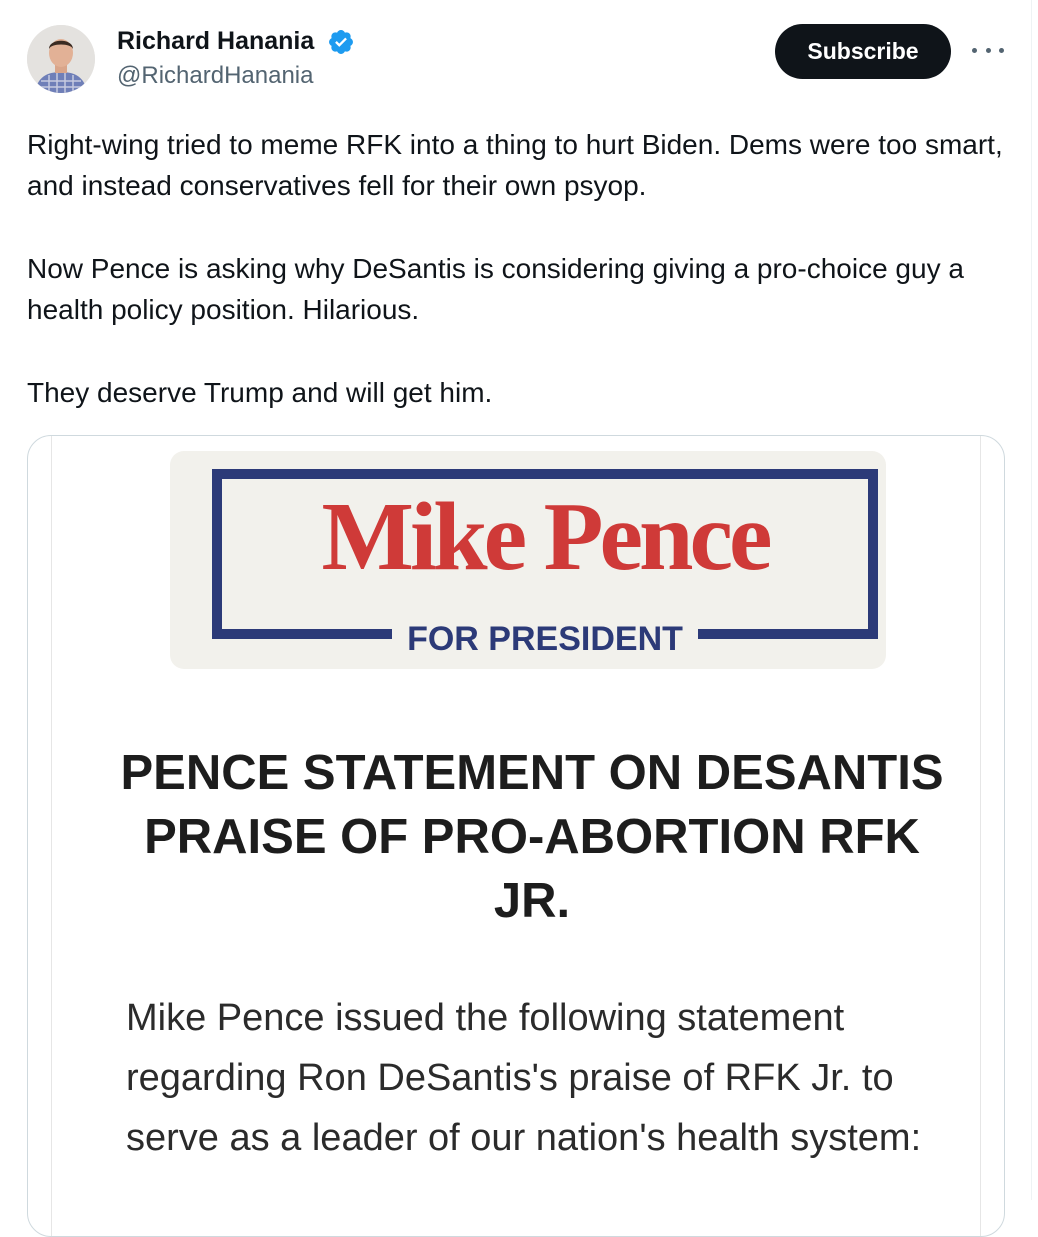  I want to click on verified-badge-icon, so click(341, 42).